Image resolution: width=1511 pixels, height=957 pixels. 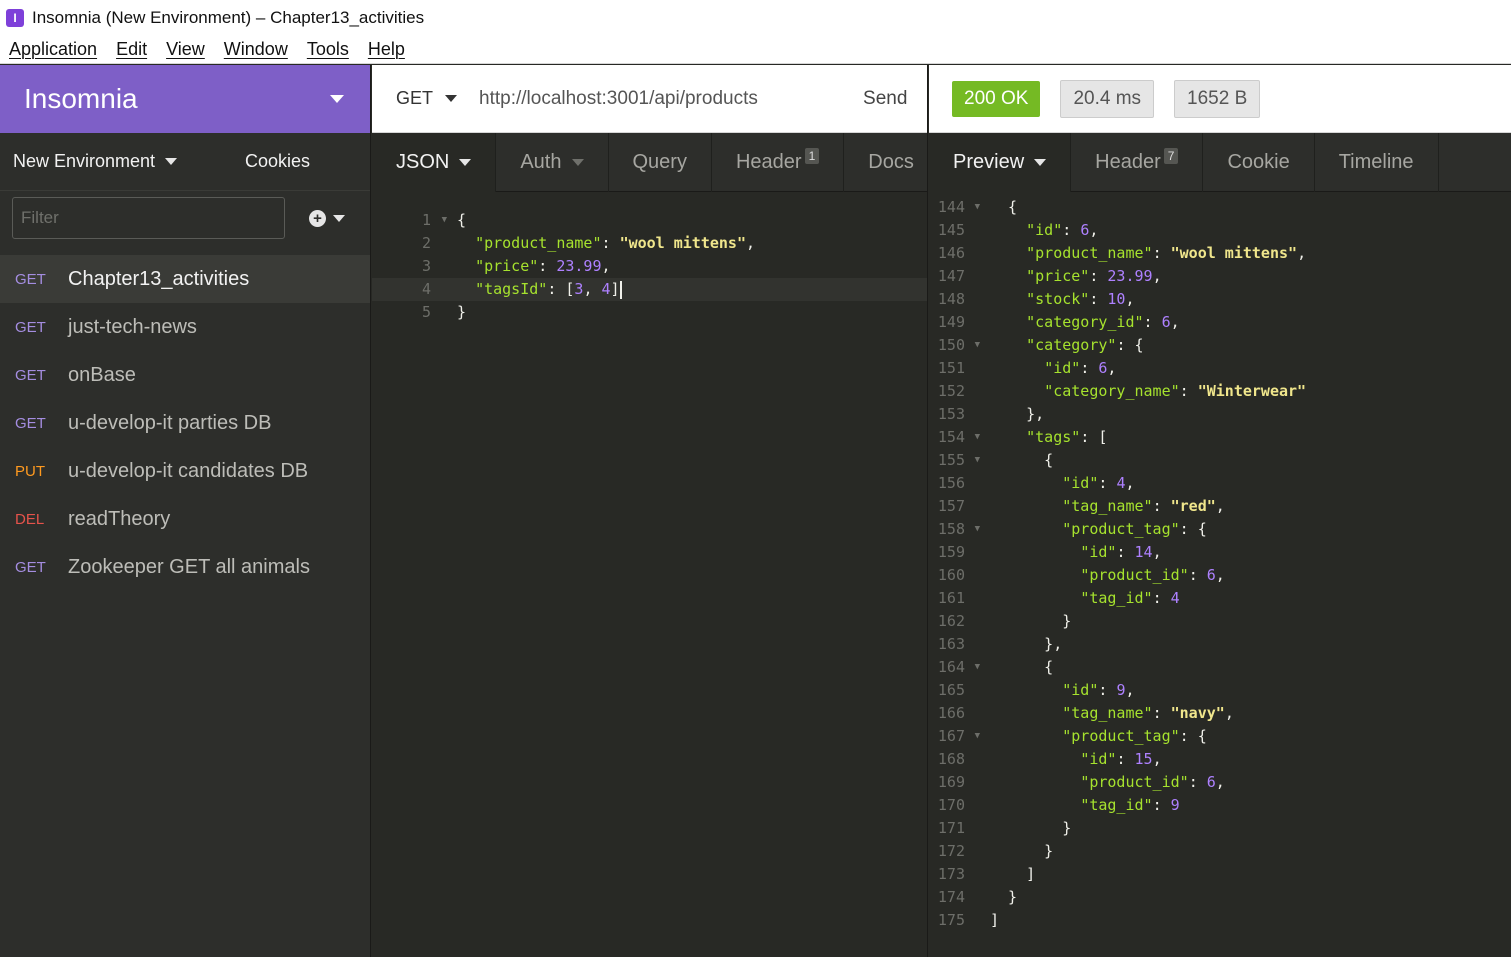 What do you see at coordinates (256, 49) in the screenshot?
I see `menu-window: Window` at bounding box center [256, 49].